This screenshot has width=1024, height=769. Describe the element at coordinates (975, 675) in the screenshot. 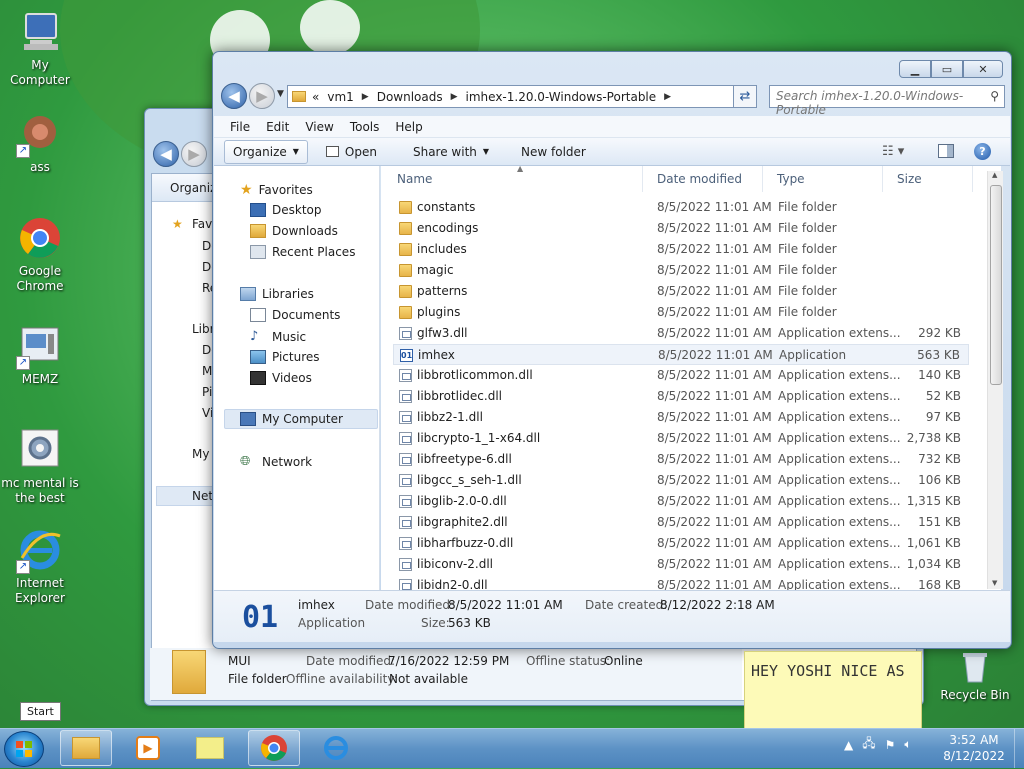

I see `desktop-icon-recycle-bin: Recycle Bin` at that location.